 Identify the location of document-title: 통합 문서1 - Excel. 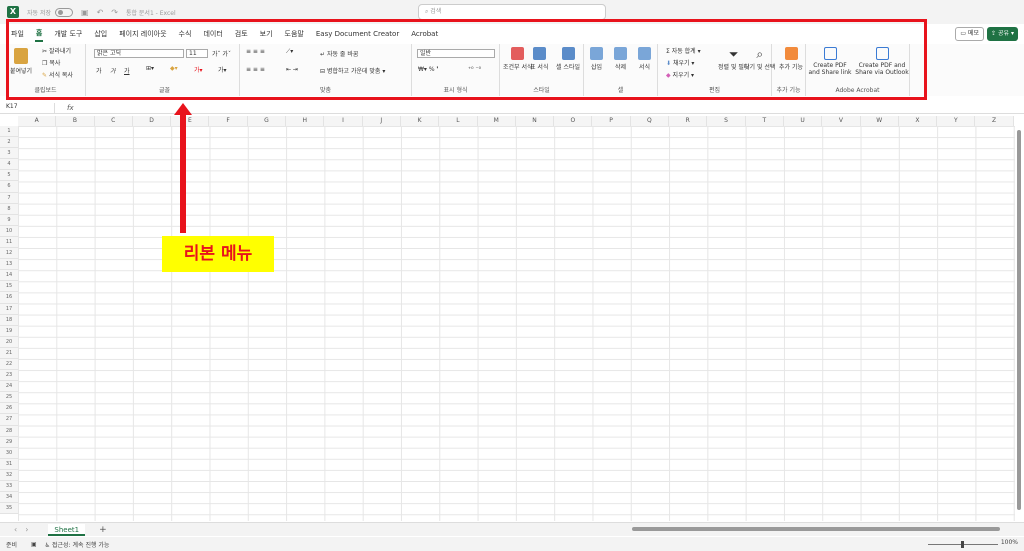
(150, 13).